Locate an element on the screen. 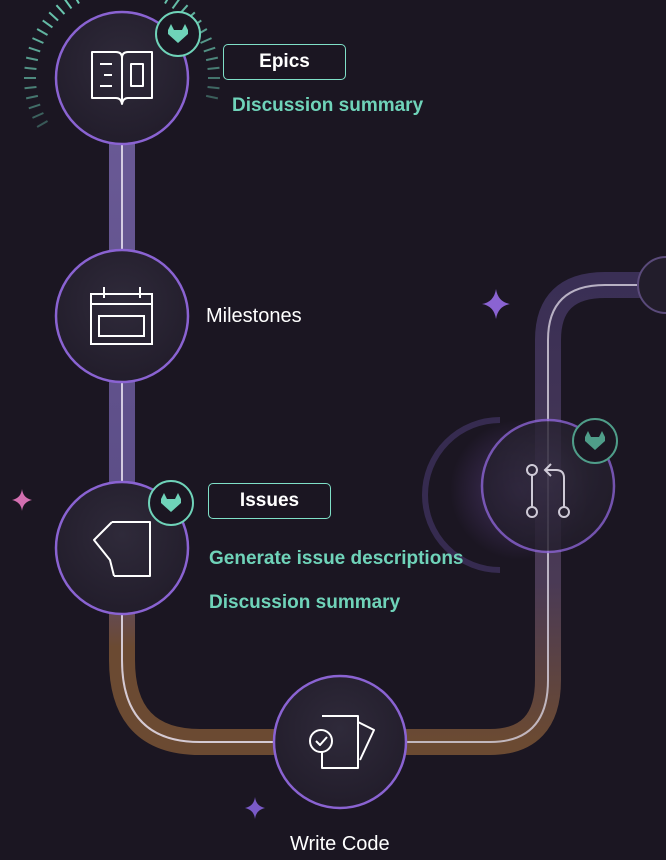 This screenshot has width=666, height=860. issues-feature-discussion-summary: Discussion summary is located at coordinates (305, 602).